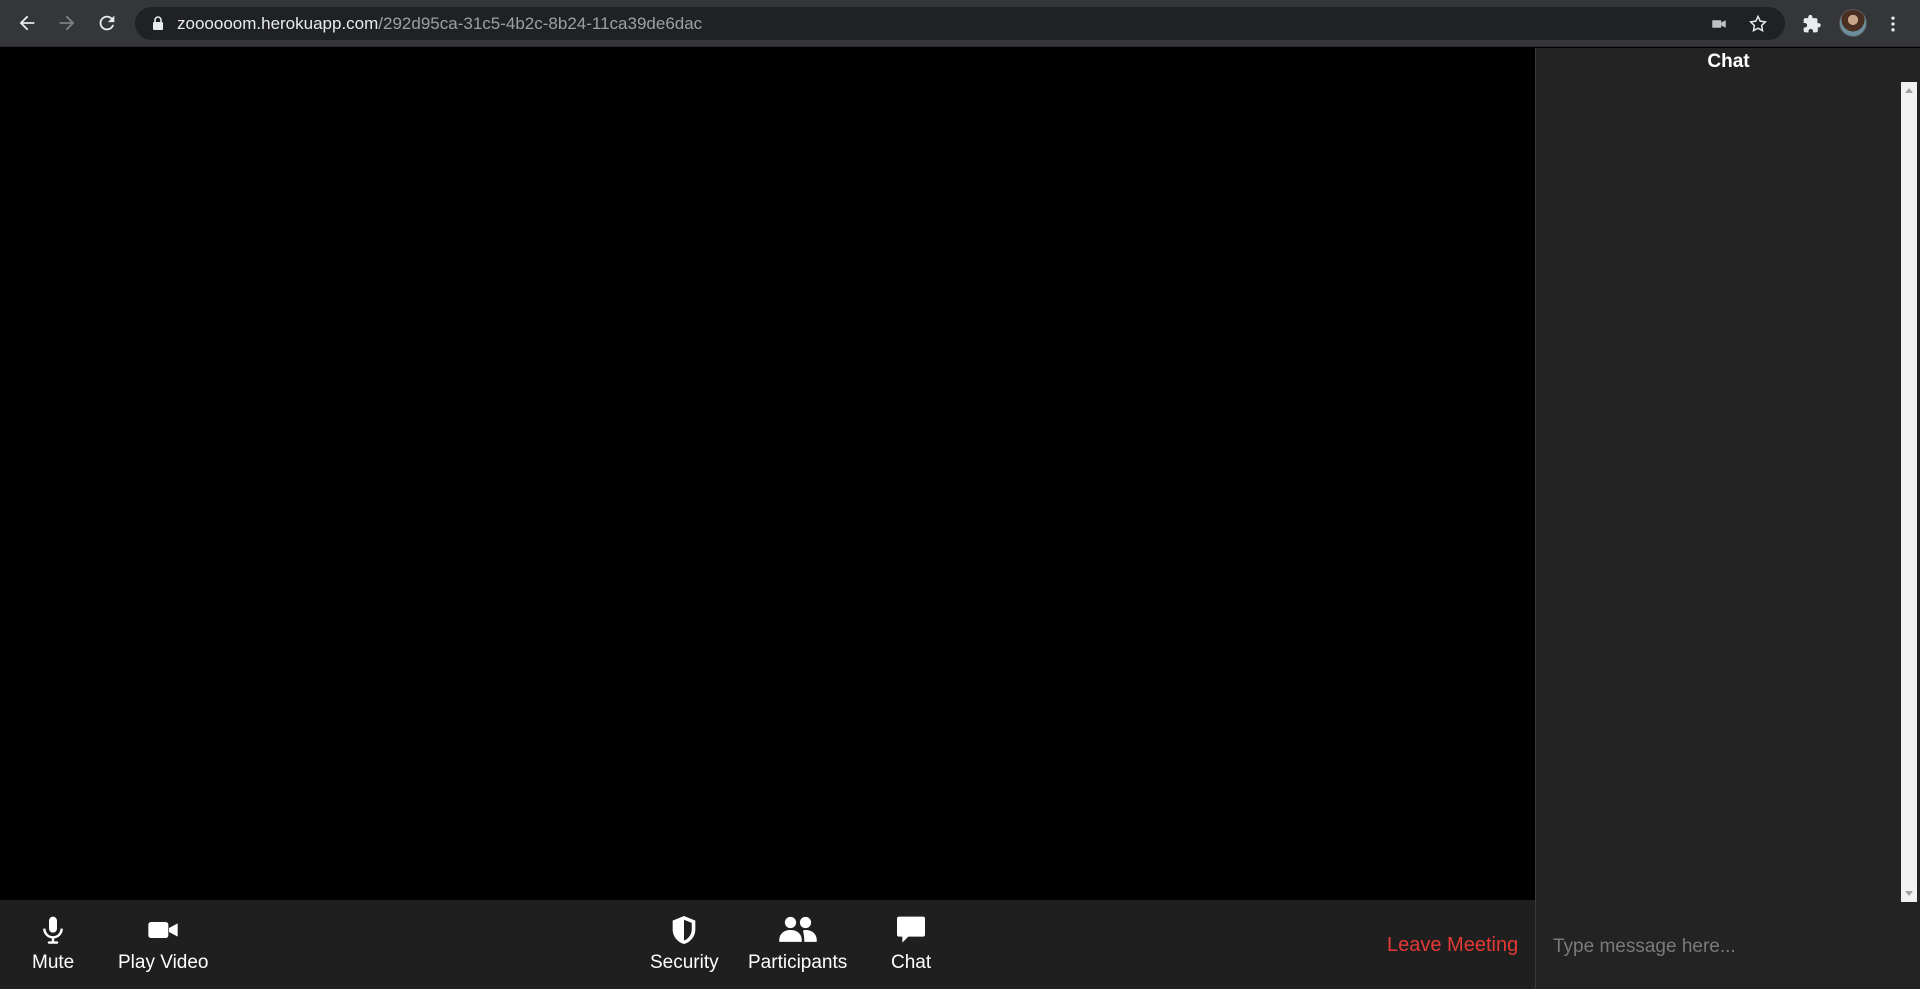  What do you see at coordinates (1909, 492) in the screenshot?
I see `chat-scrollbar` at bounding box center [1909, 492].